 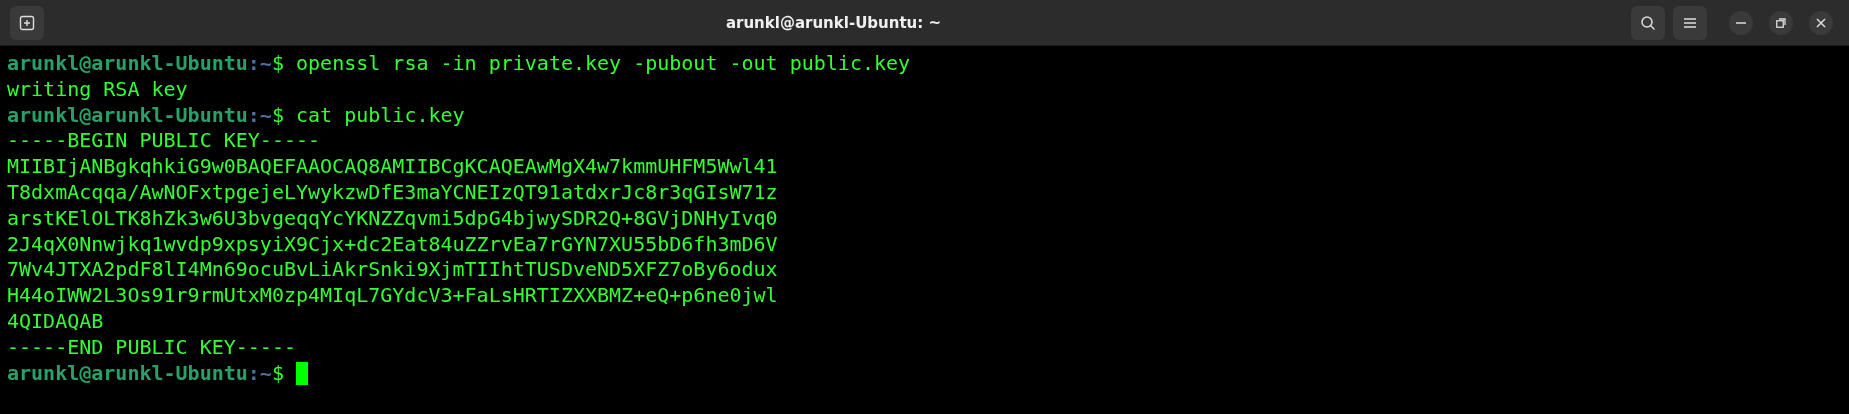 I want to click on maximize-button, so click(x=1781, y=22).